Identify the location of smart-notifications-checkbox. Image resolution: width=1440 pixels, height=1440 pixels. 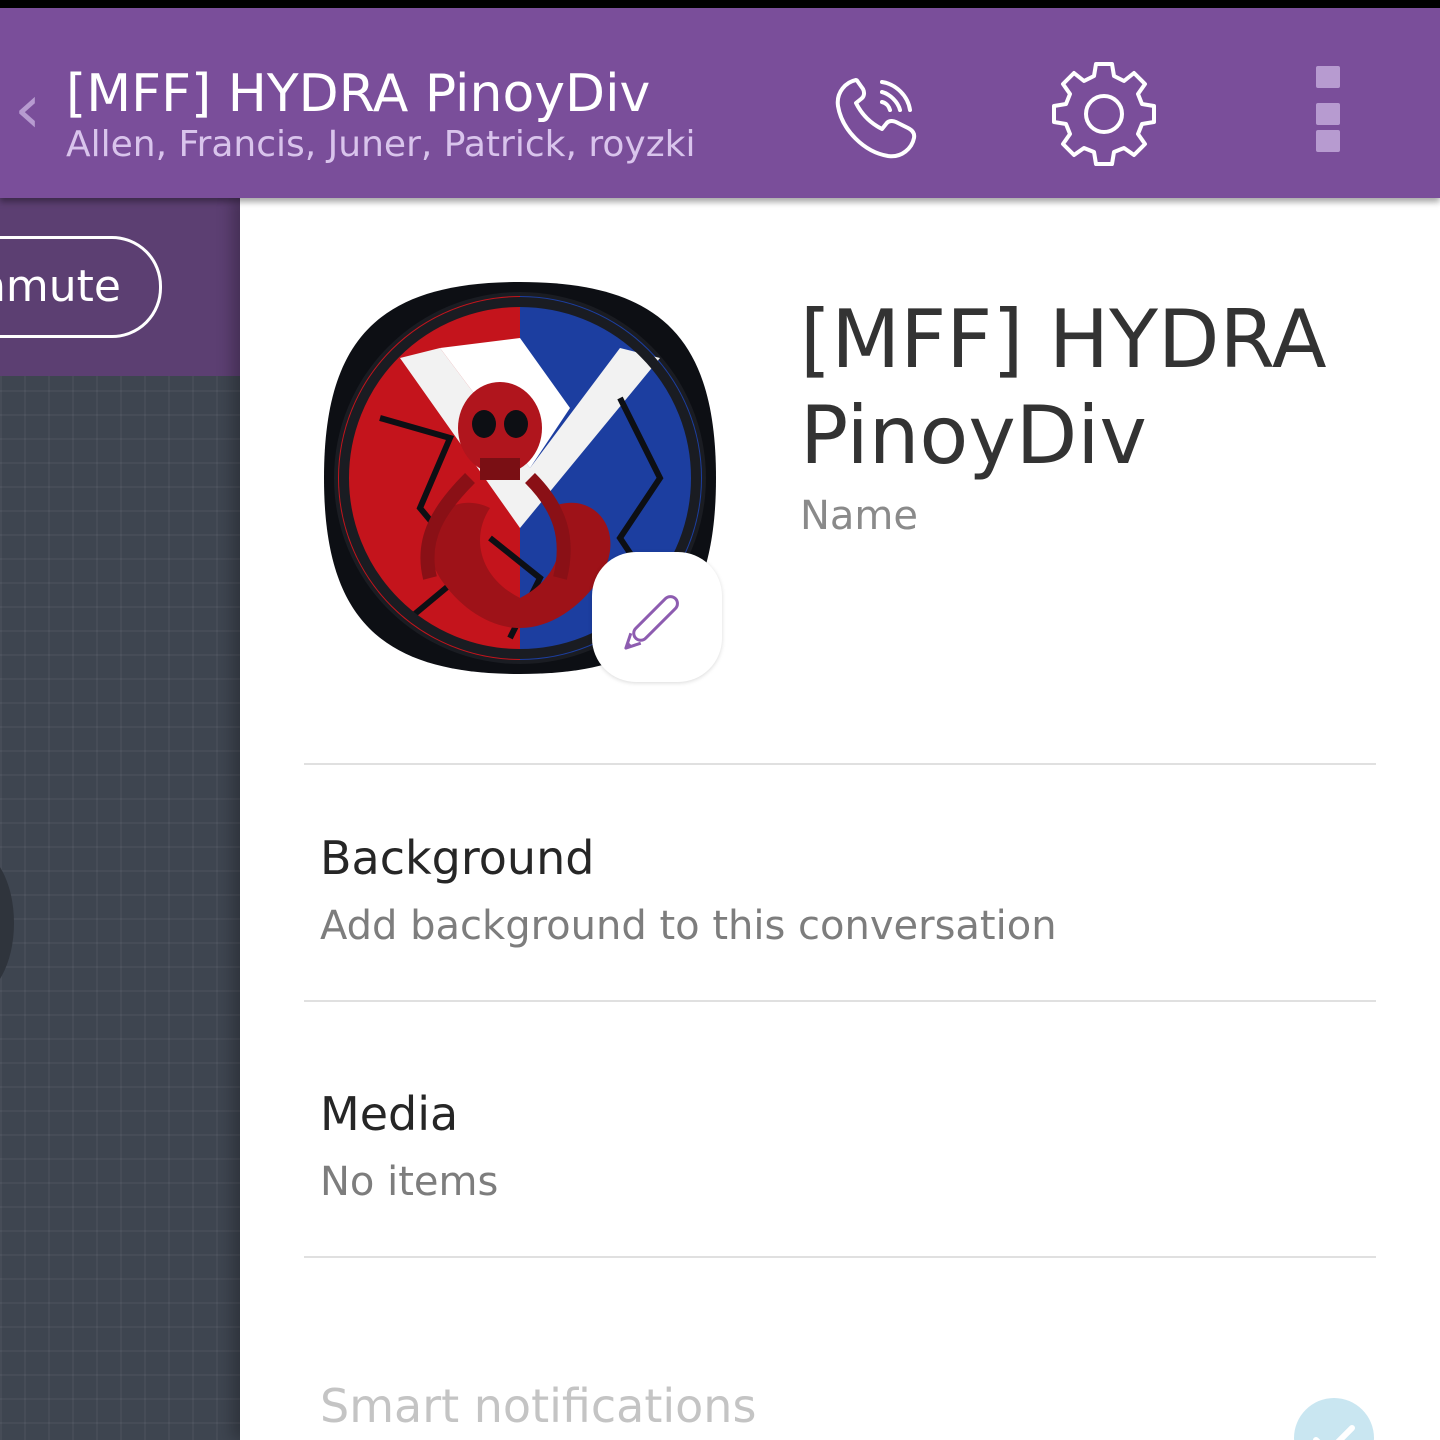
(1334, 1419).